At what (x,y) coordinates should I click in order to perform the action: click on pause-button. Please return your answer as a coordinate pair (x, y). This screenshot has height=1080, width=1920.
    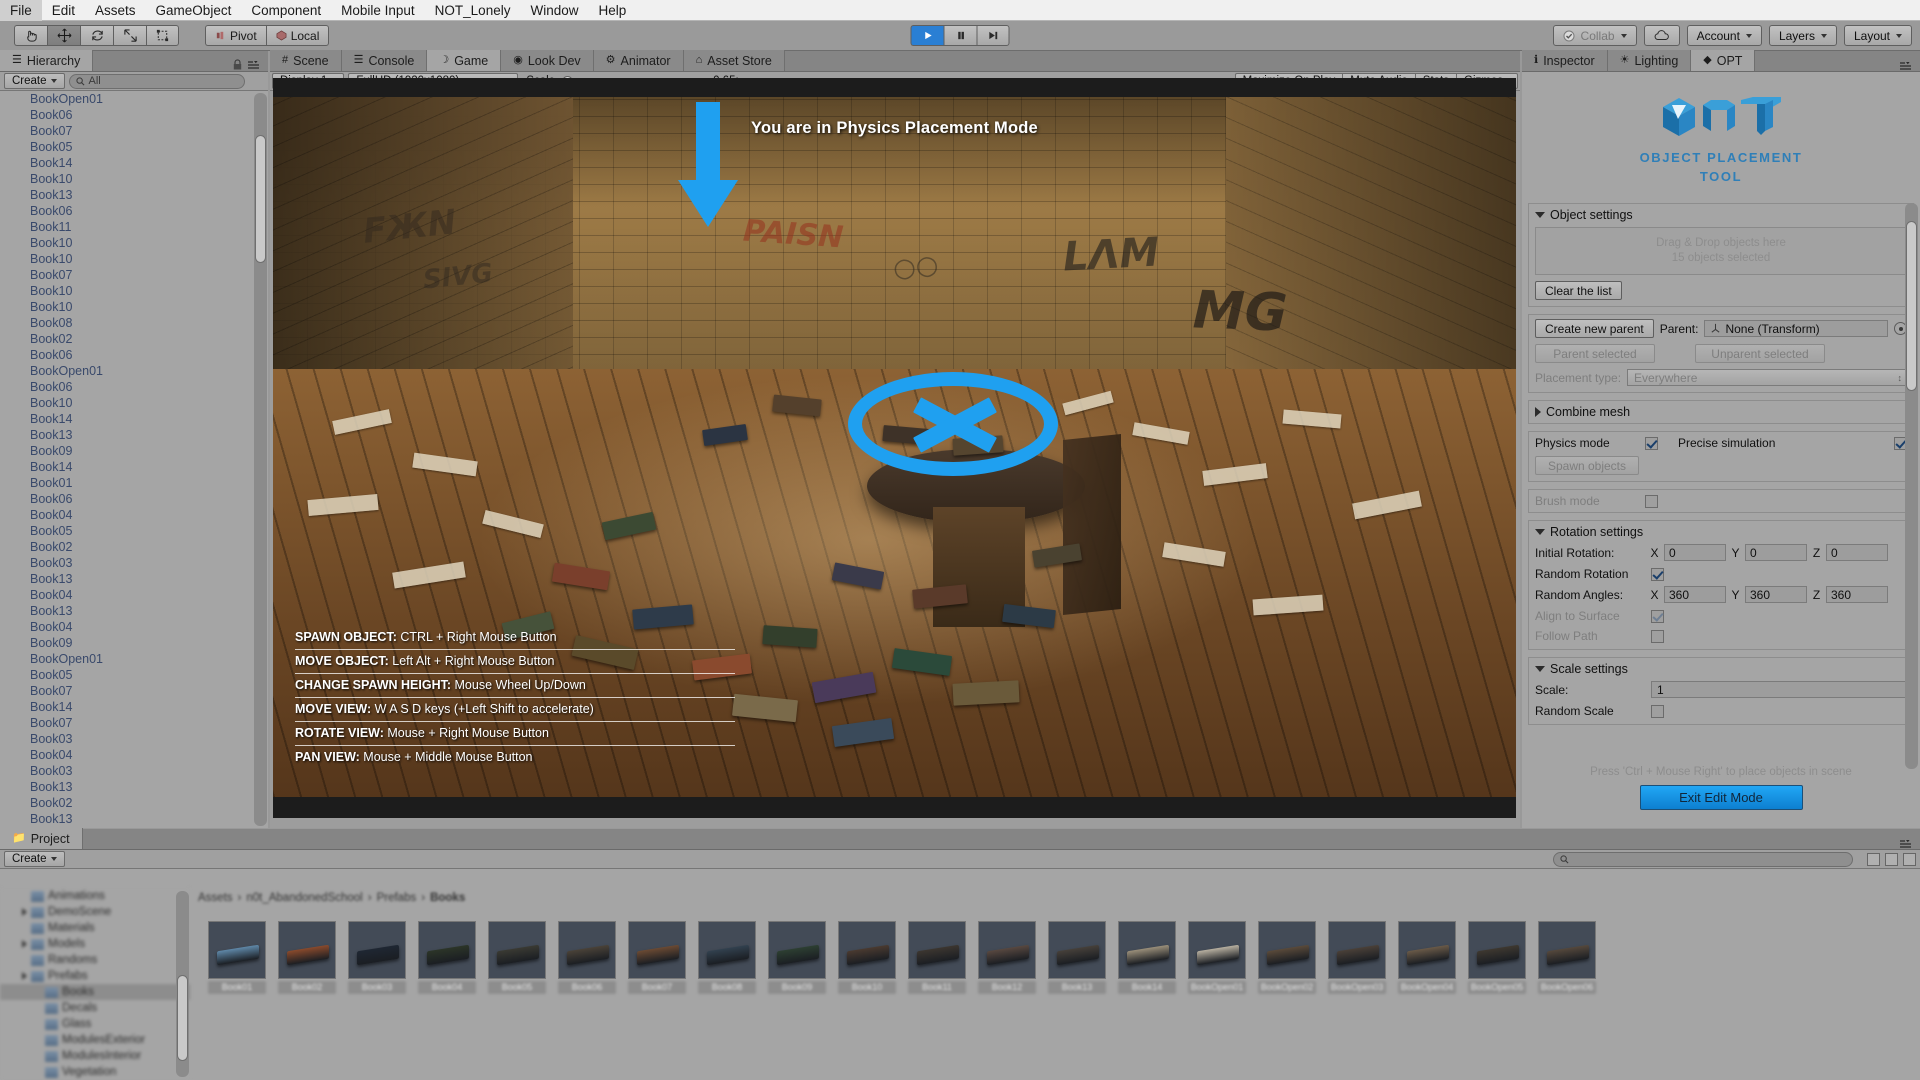
    Looking at the image, I should click on (960, 35).